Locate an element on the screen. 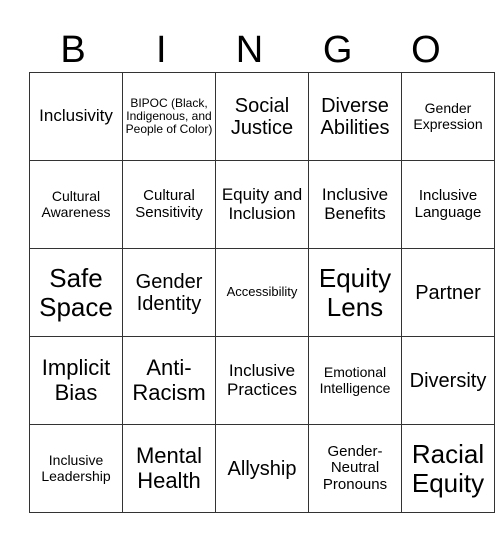 Image resolution: width=500 pixels, height=544 pixels. bingo-cell: Racial Equity is located at coordinates (448, 468).